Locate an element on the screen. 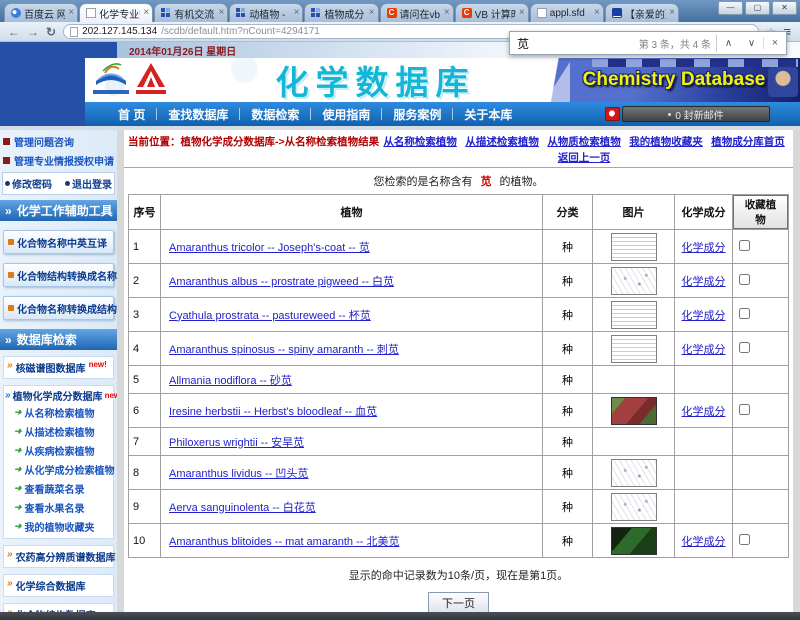 This screenshot has height=620, width=800. nav-item: 首 页 is located at coordinates (131, 114).